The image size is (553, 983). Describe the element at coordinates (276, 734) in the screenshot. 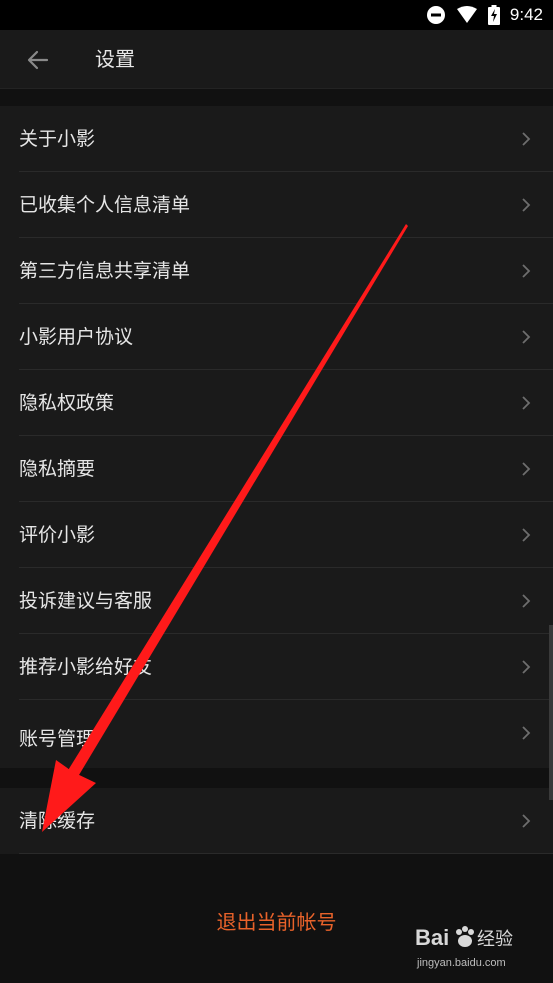

I see `settings-item-account-management: 账号管理` at that location.